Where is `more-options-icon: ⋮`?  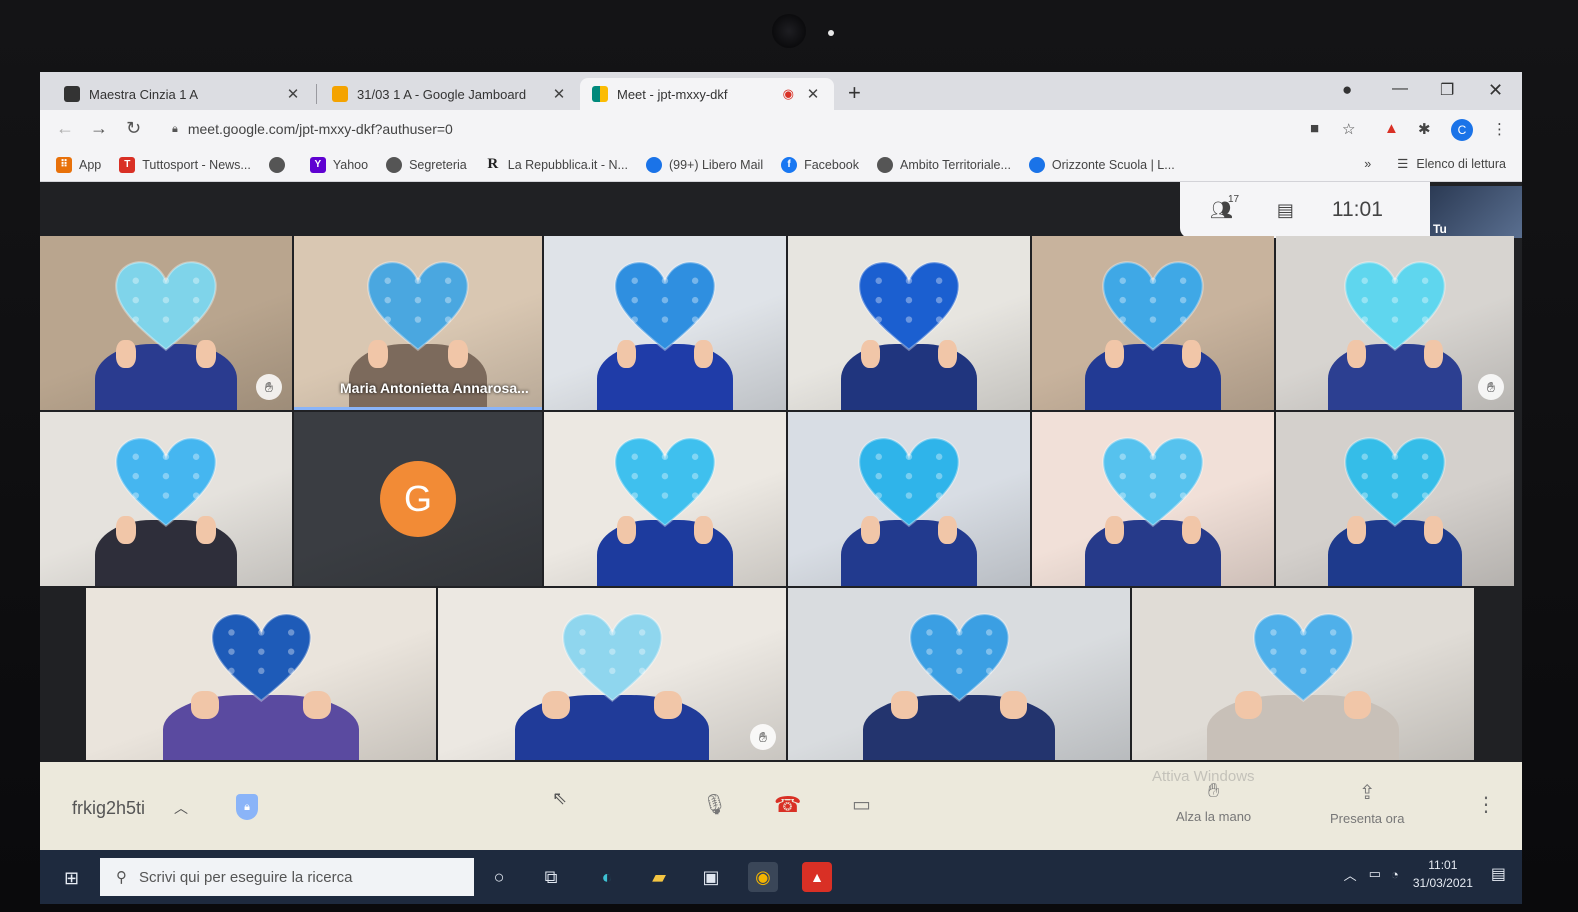 more-options-icon: ⋮ is located at coordinates (1486, 804).